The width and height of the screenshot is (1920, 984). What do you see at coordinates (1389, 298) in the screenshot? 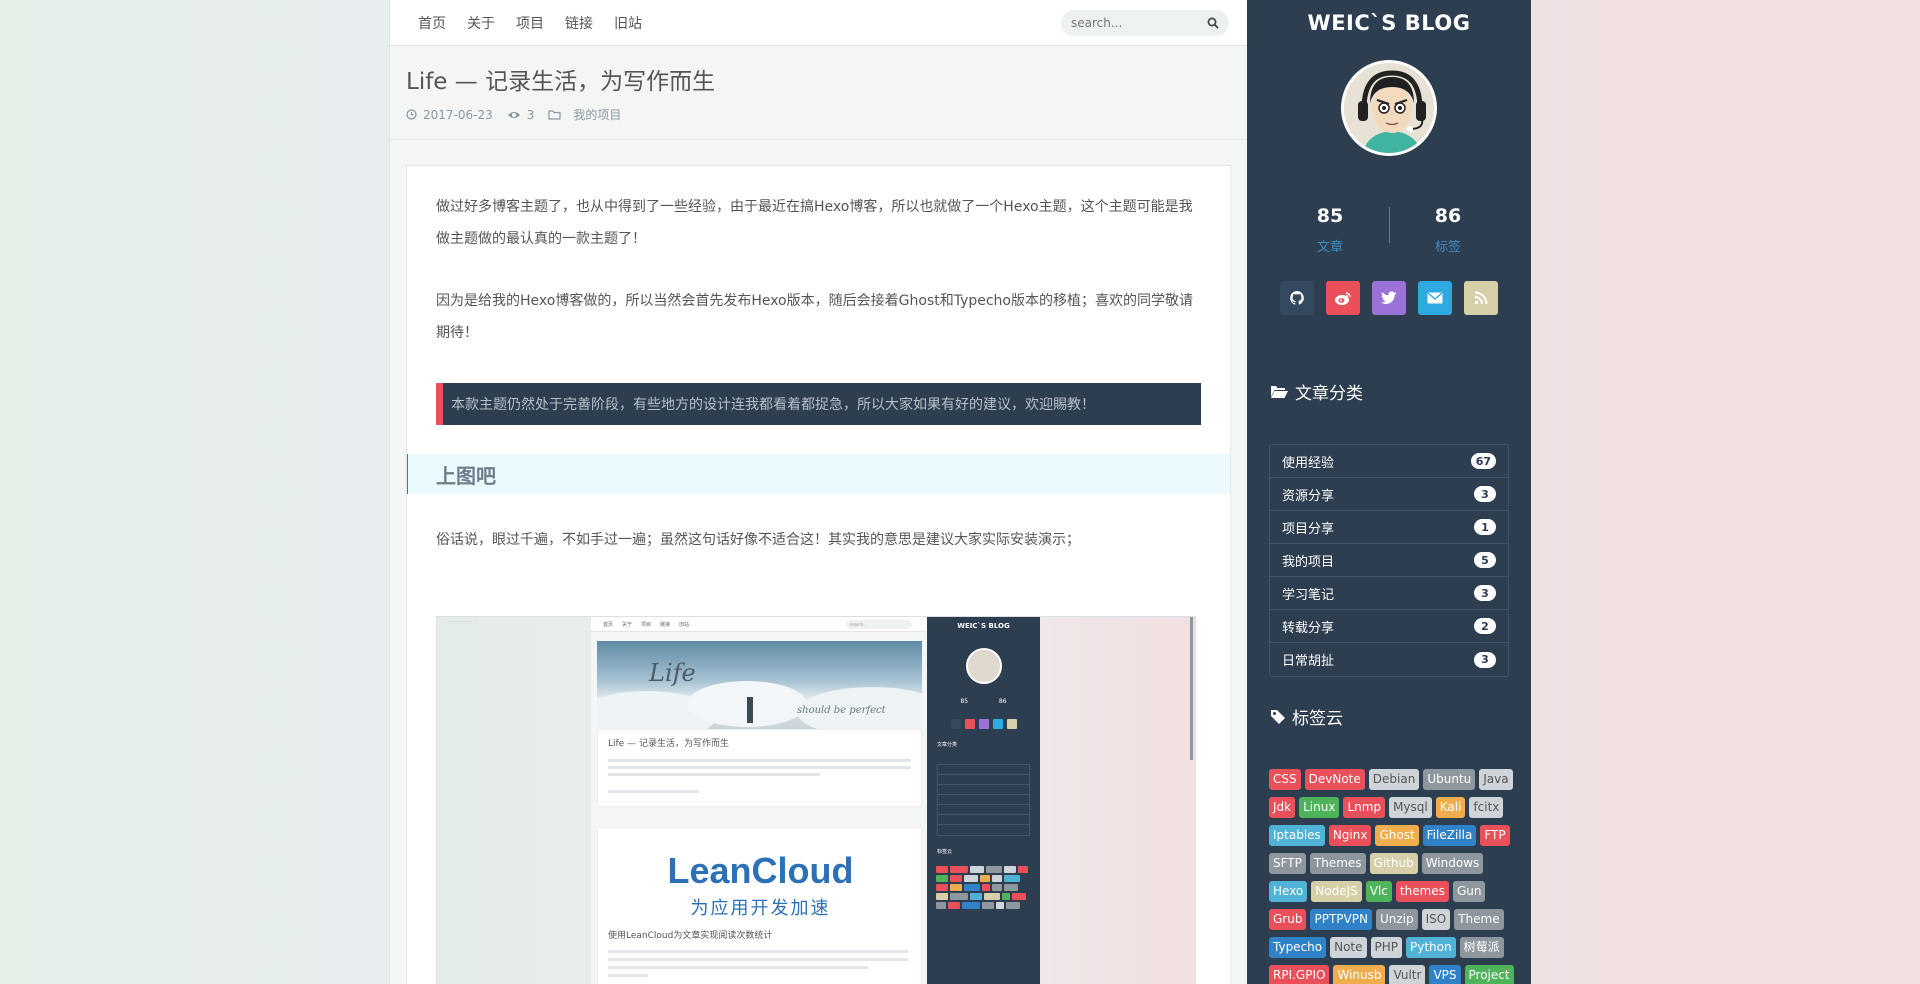
I see `twitter-button` at bounding box center [1389, 298].